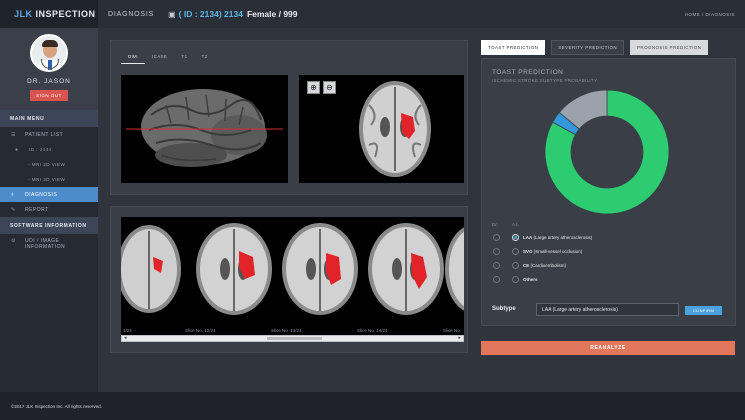 The image size is (745, 420). I want to click on brain-3d-render, so click(204, 128).